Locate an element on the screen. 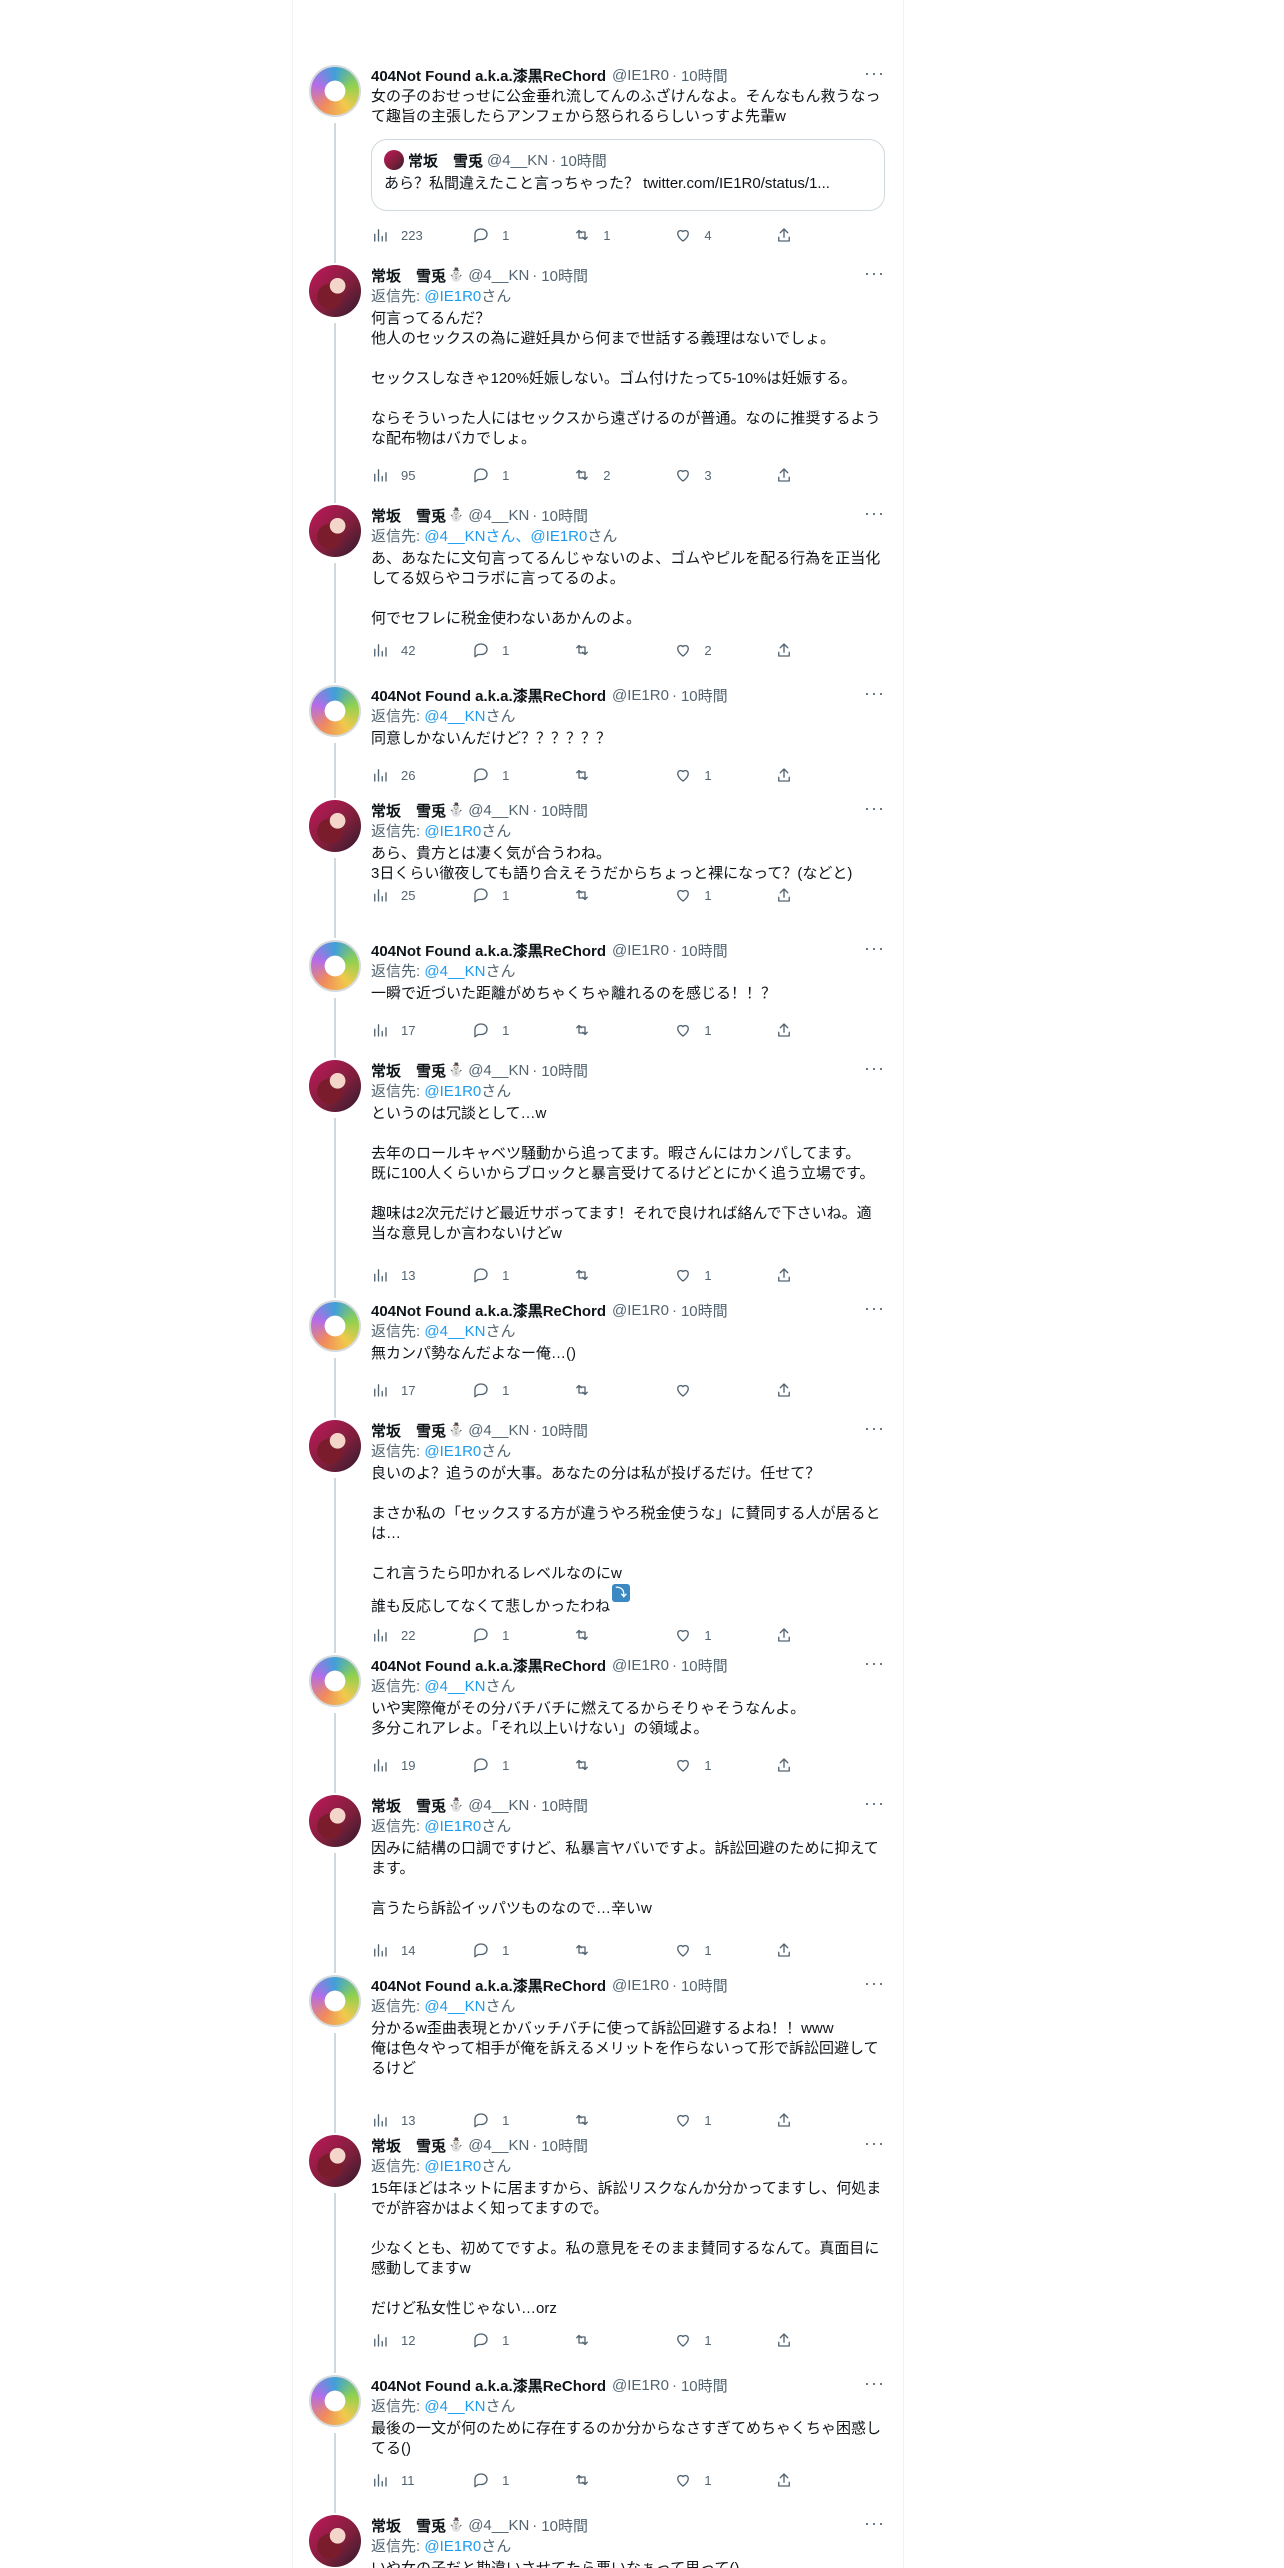 The height and width of the screenshot is (2568, 1284). like-button: 3 is located at coordinates (724, 475).